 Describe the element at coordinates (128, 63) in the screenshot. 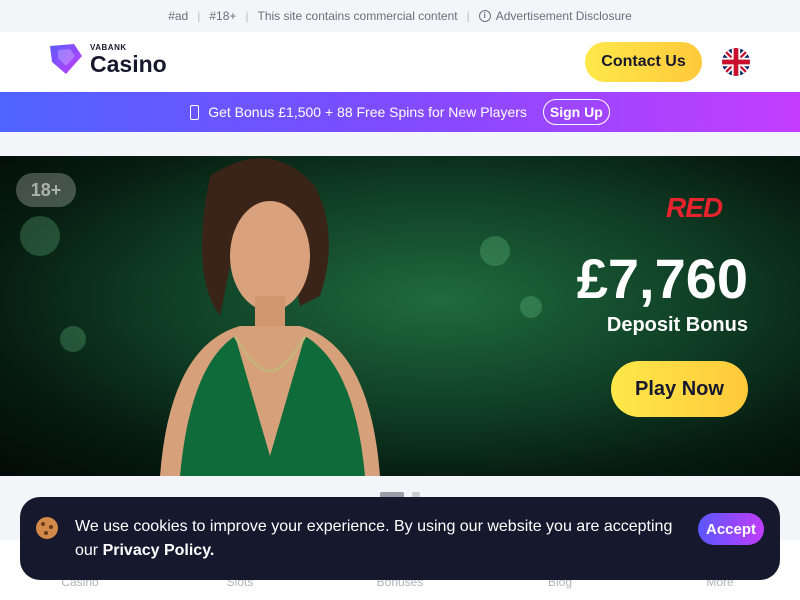

I see `logo-text: Casino` at that location.